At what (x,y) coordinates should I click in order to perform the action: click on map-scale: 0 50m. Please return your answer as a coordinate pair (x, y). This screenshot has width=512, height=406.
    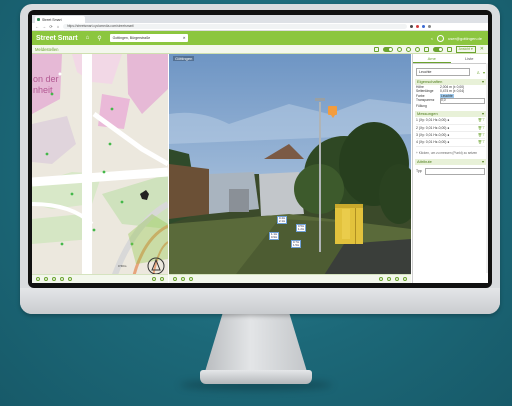
    Looking at the image, I should click on (122, 266).